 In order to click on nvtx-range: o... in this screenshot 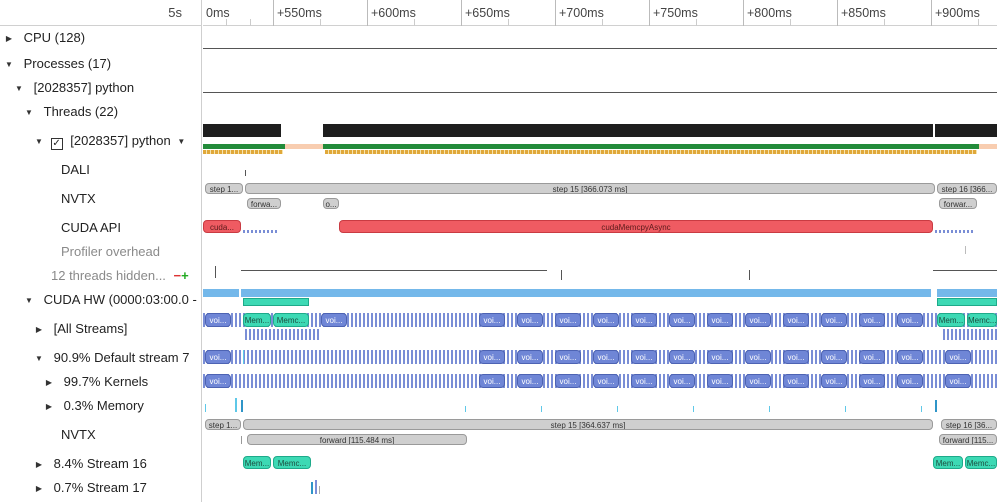, I will do `click(331, 203)`.